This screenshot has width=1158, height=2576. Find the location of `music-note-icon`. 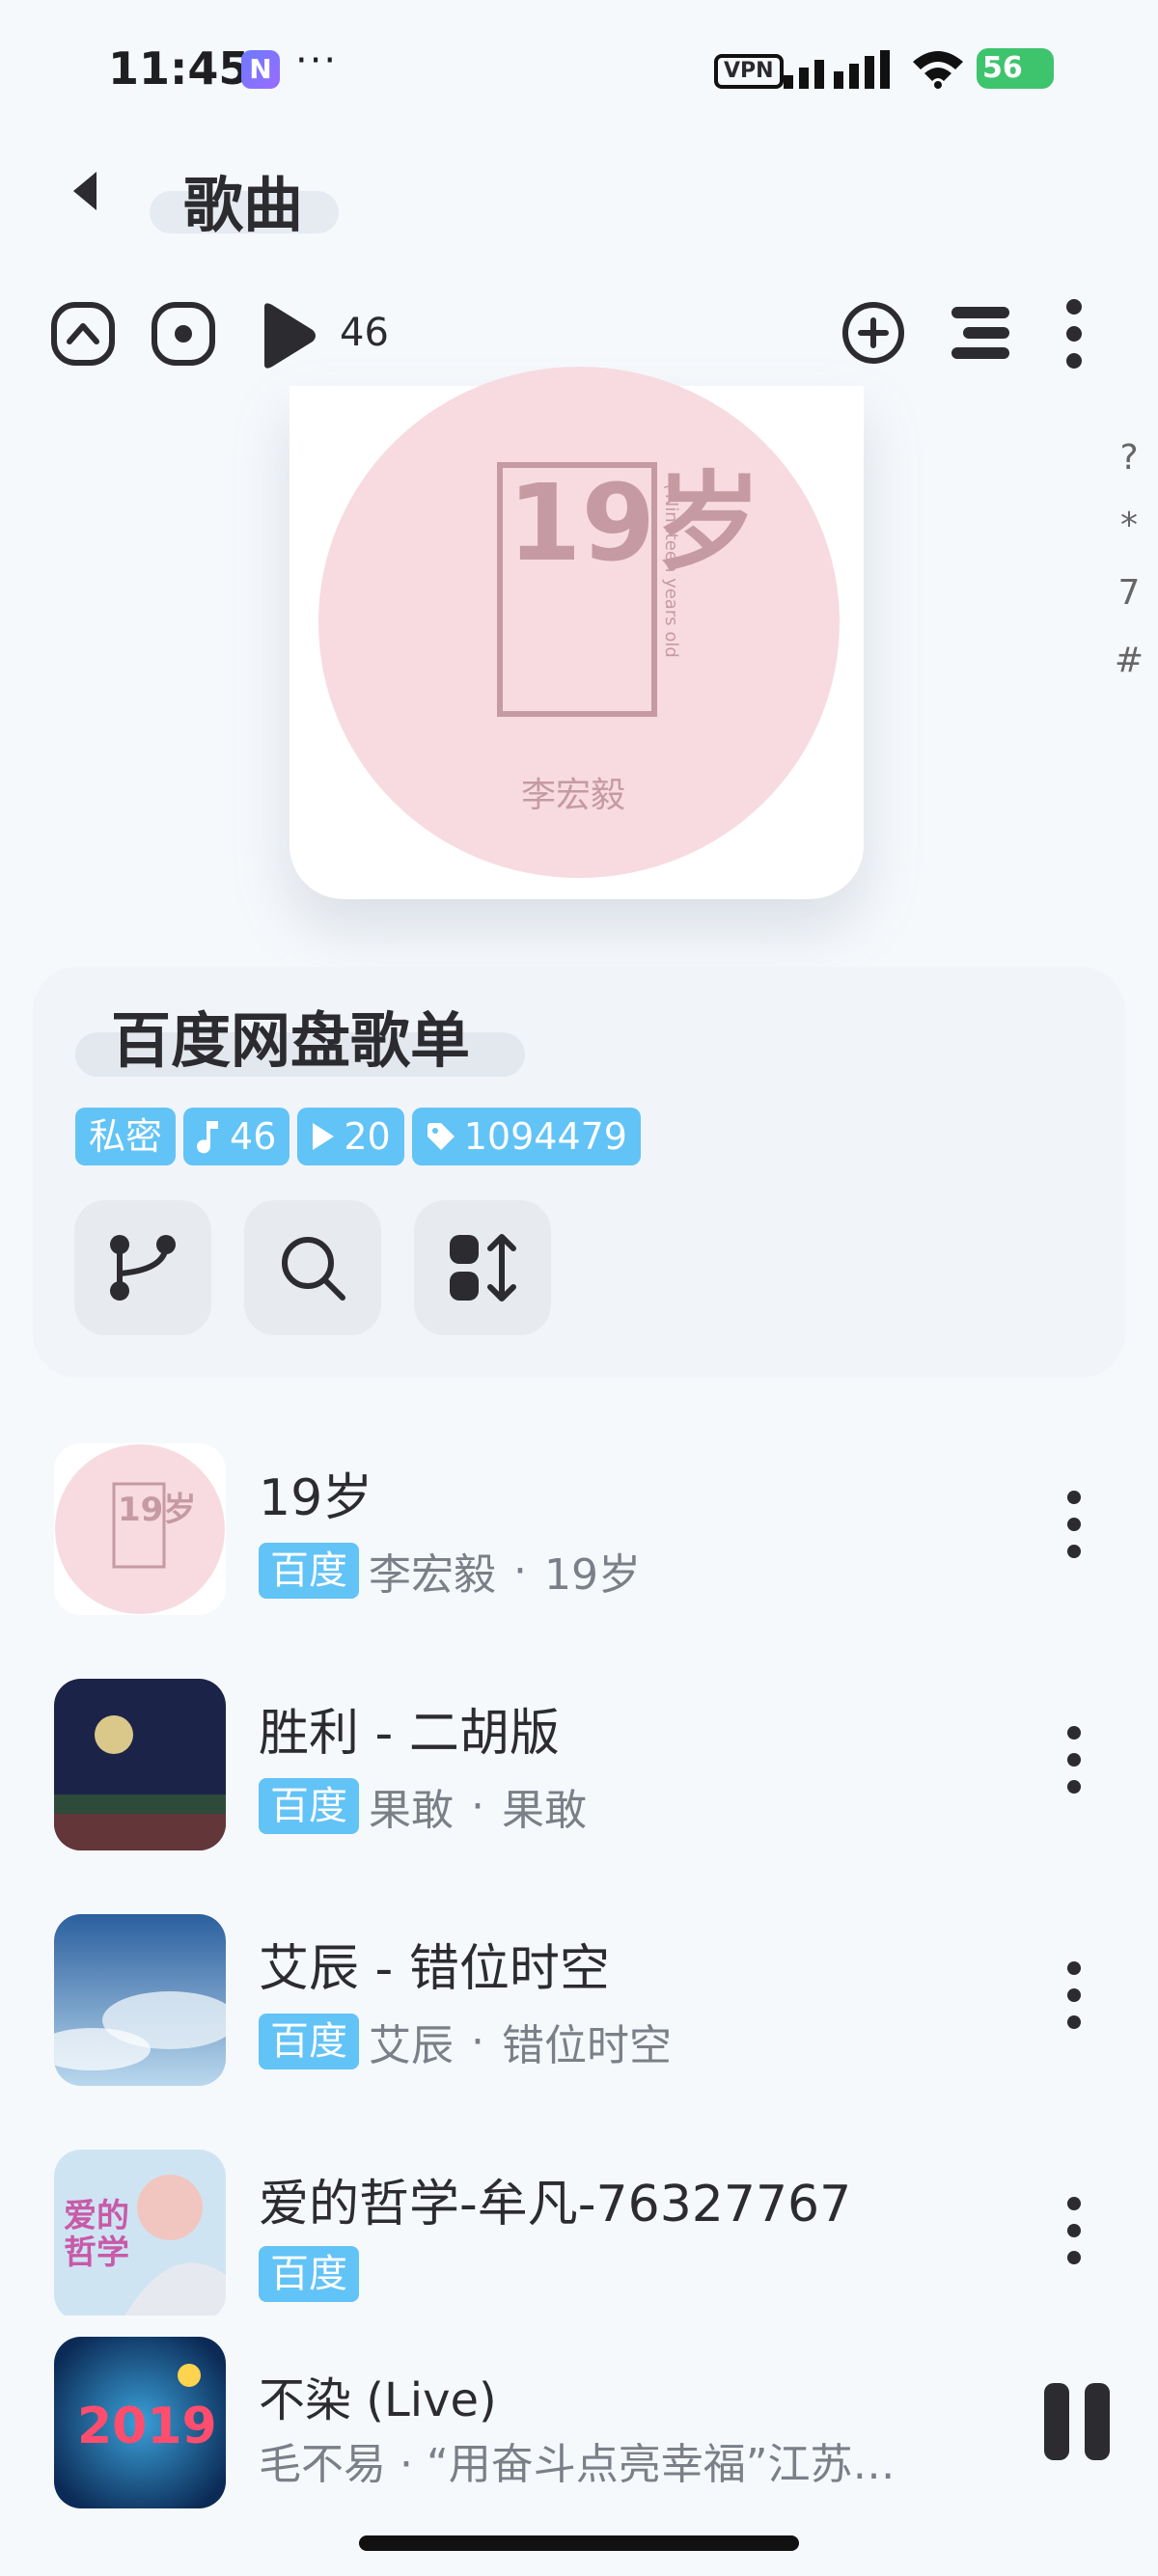

music-note-icon is located at coordinates (208, 1138).